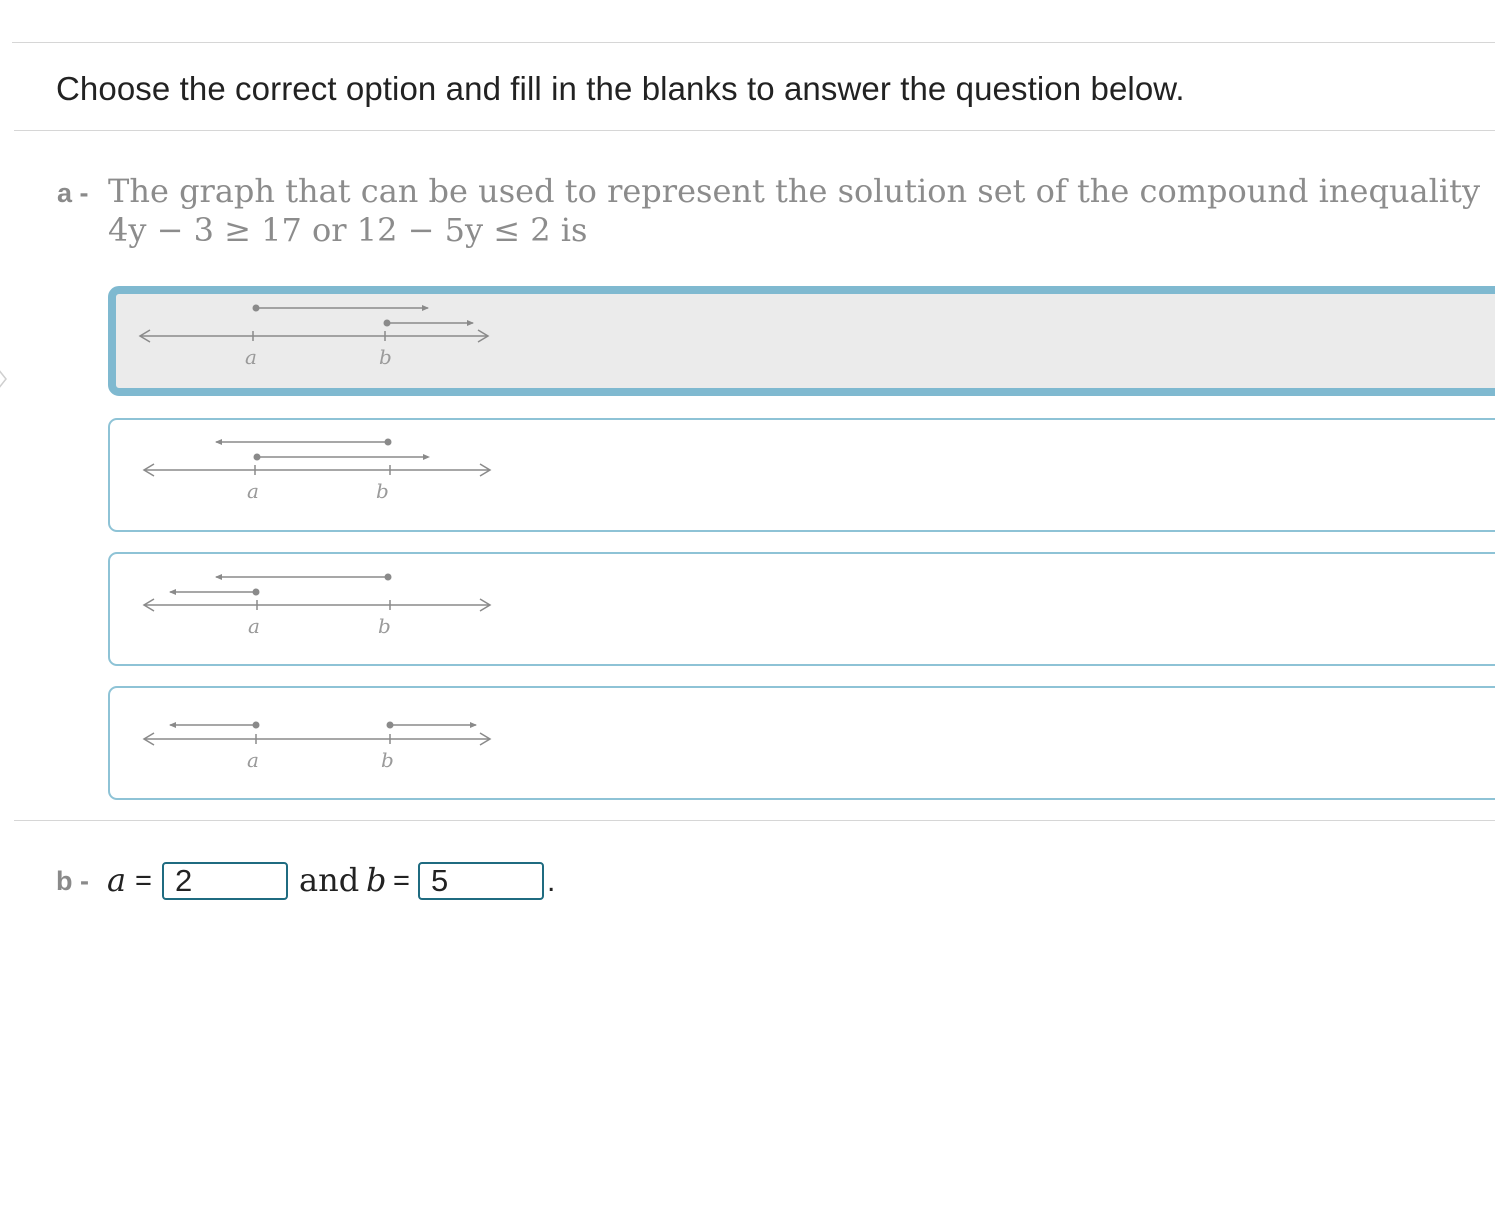 The width and height of the screenshot is (1495, 1207). Describe the element at coordinates (205, 230) in the screenshot. I see `inequality-1: 4y − 3 ≥ 17` at that location.